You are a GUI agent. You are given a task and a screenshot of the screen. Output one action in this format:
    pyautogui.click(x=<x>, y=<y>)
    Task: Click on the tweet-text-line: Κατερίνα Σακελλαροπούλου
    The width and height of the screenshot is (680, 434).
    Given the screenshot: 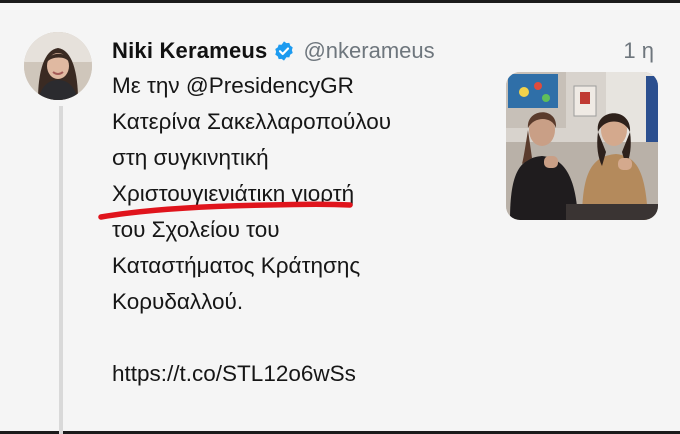 What is the action you would take?
    pyautogui.click(x=252, y=121)
    